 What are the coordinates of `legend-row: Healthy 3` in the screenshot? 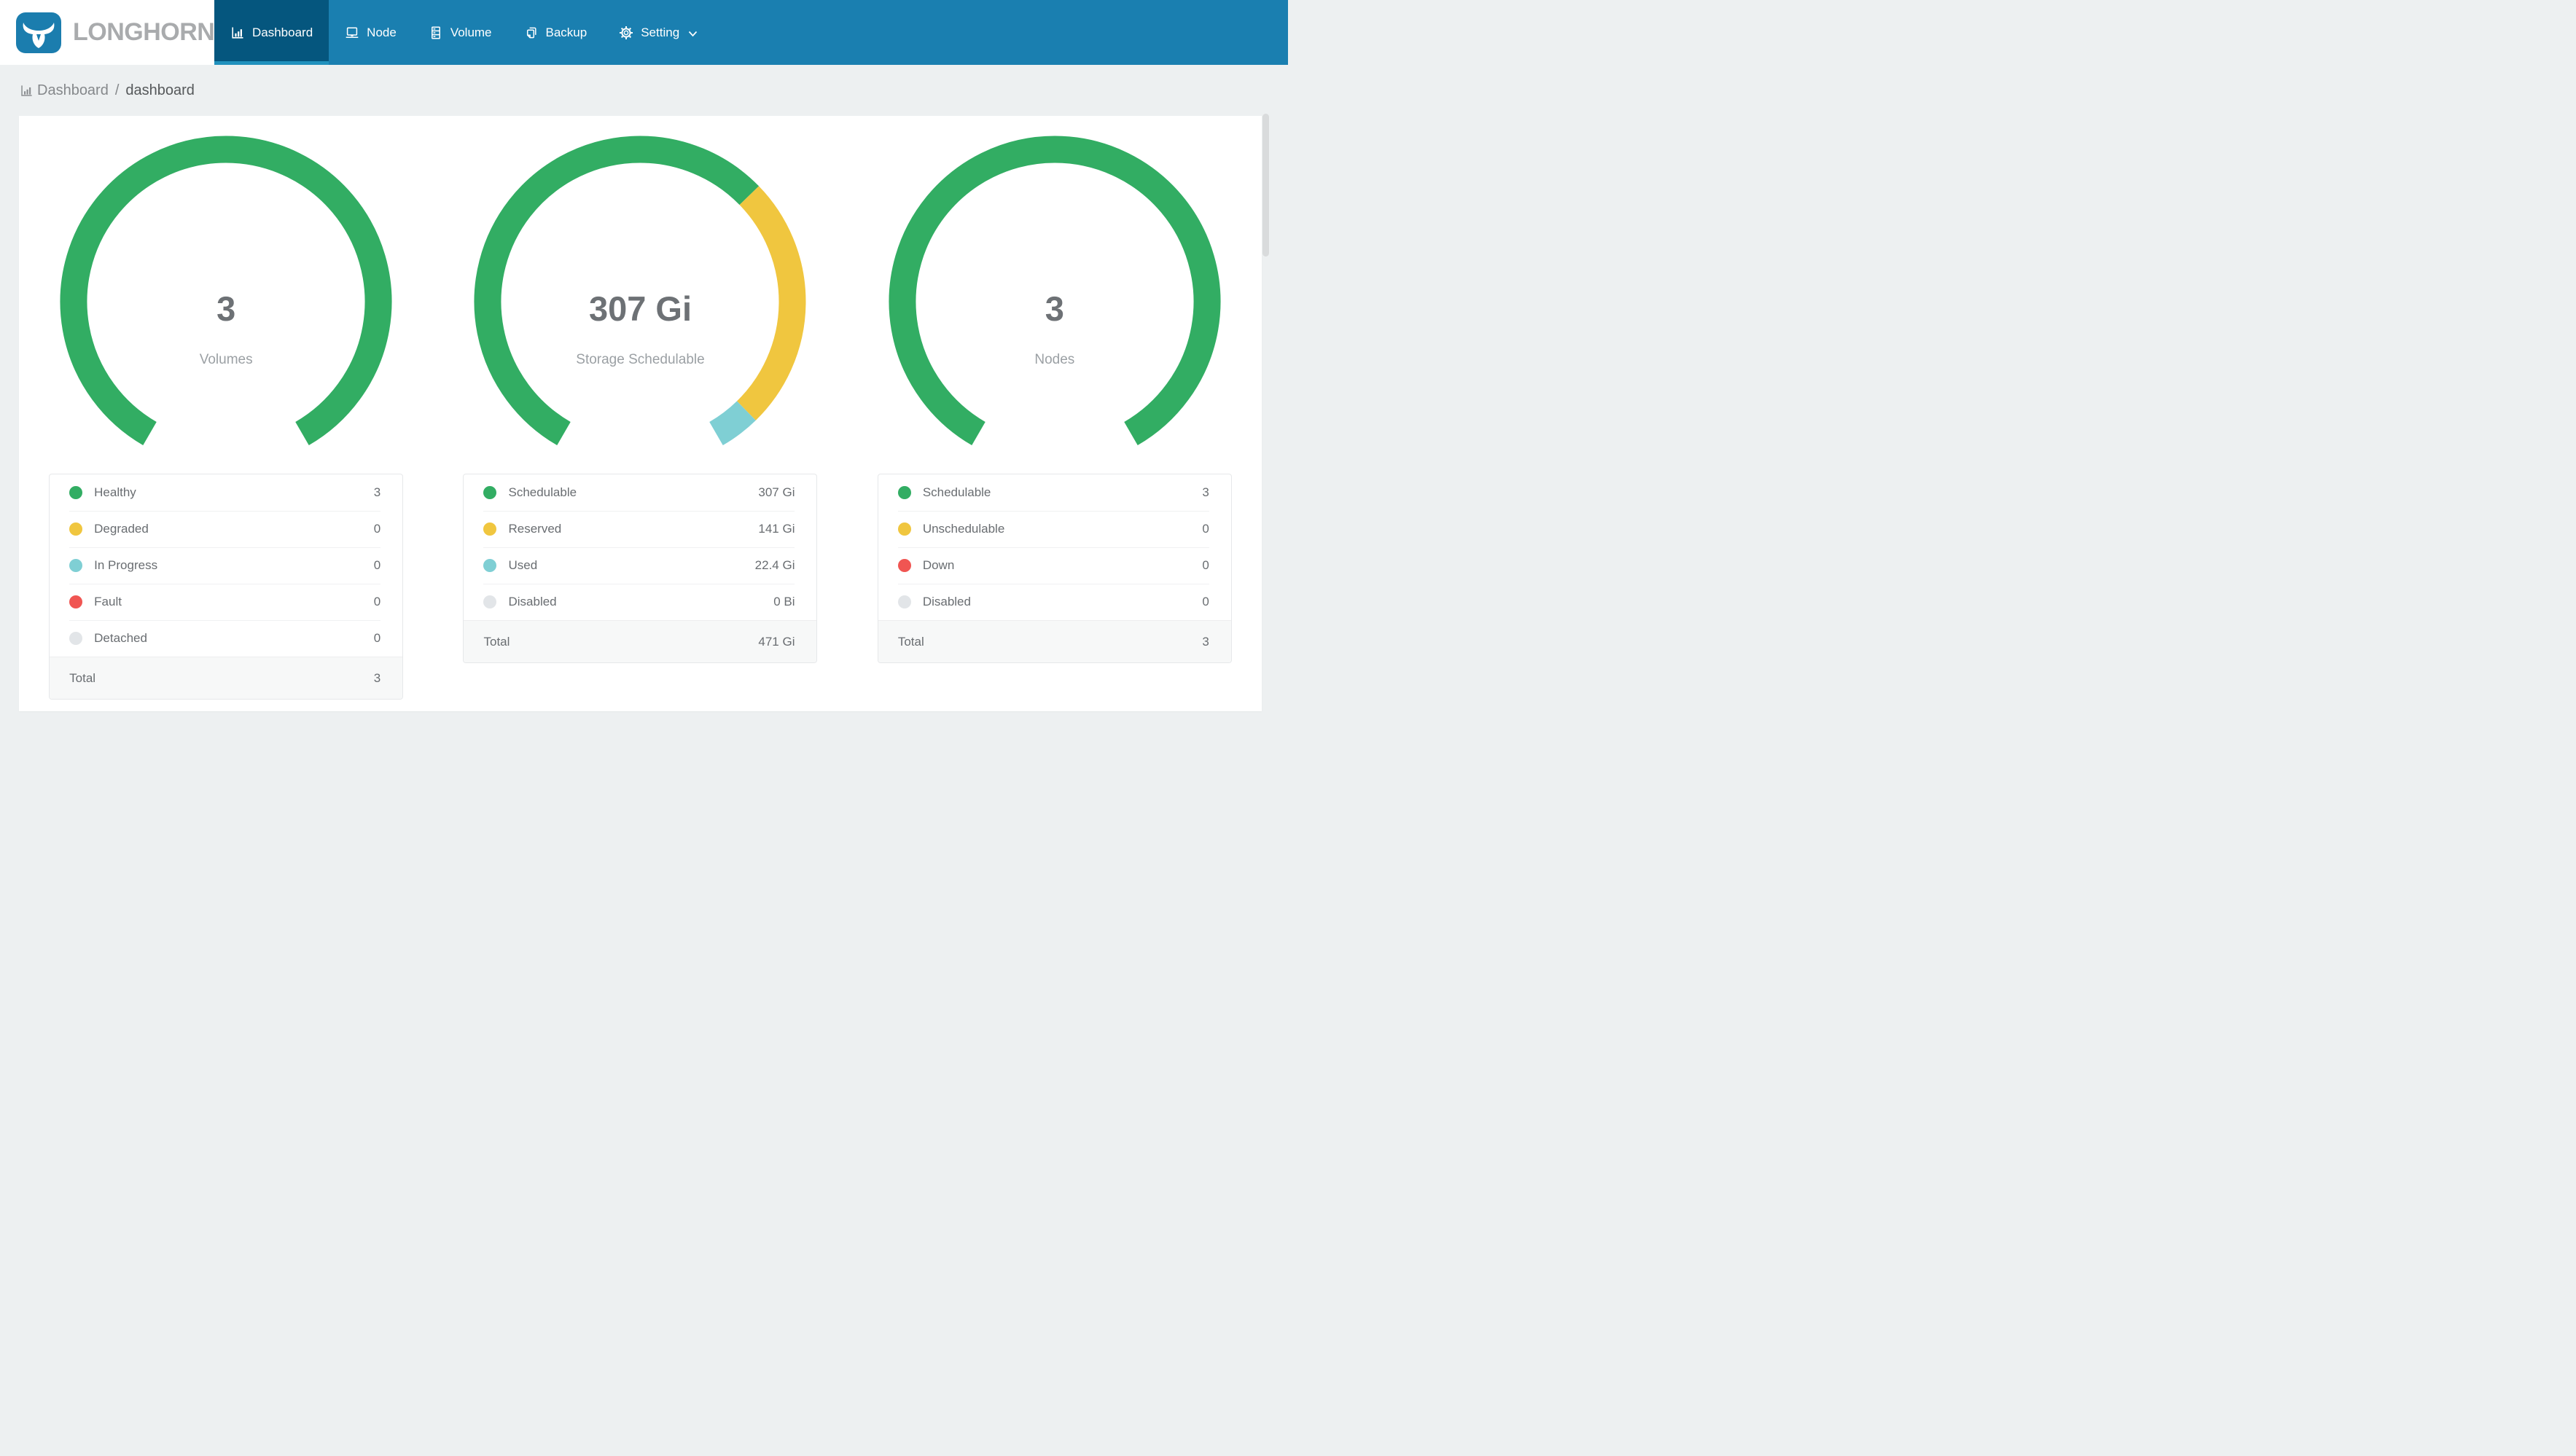 It's located at (226, 492).